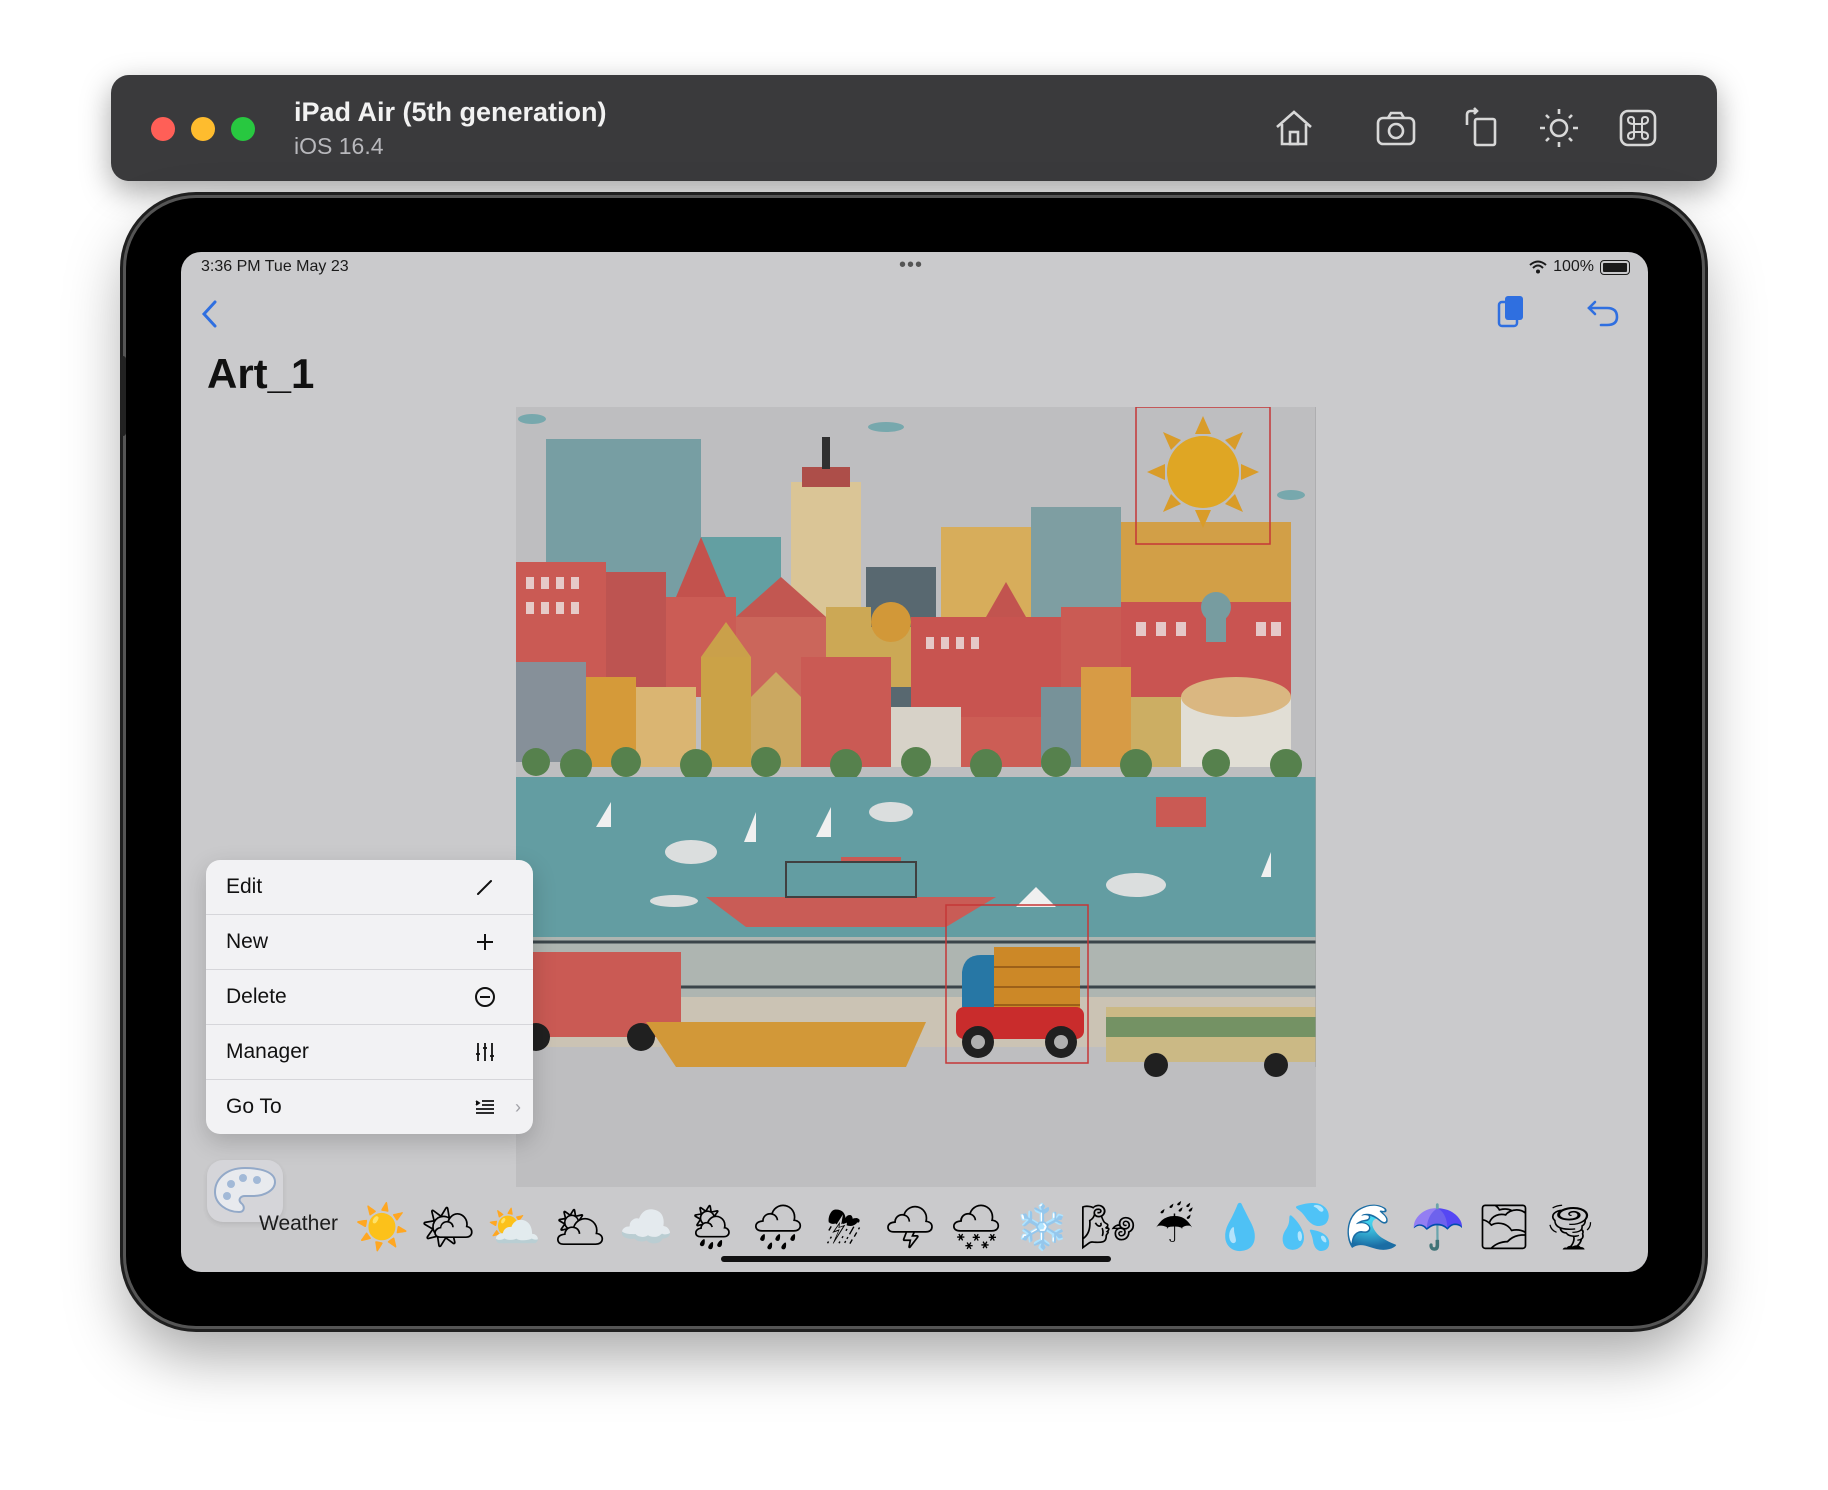  Describe the element at coordinates (1482, 128) in the screenshot. I see `rotate-icon` at that location.